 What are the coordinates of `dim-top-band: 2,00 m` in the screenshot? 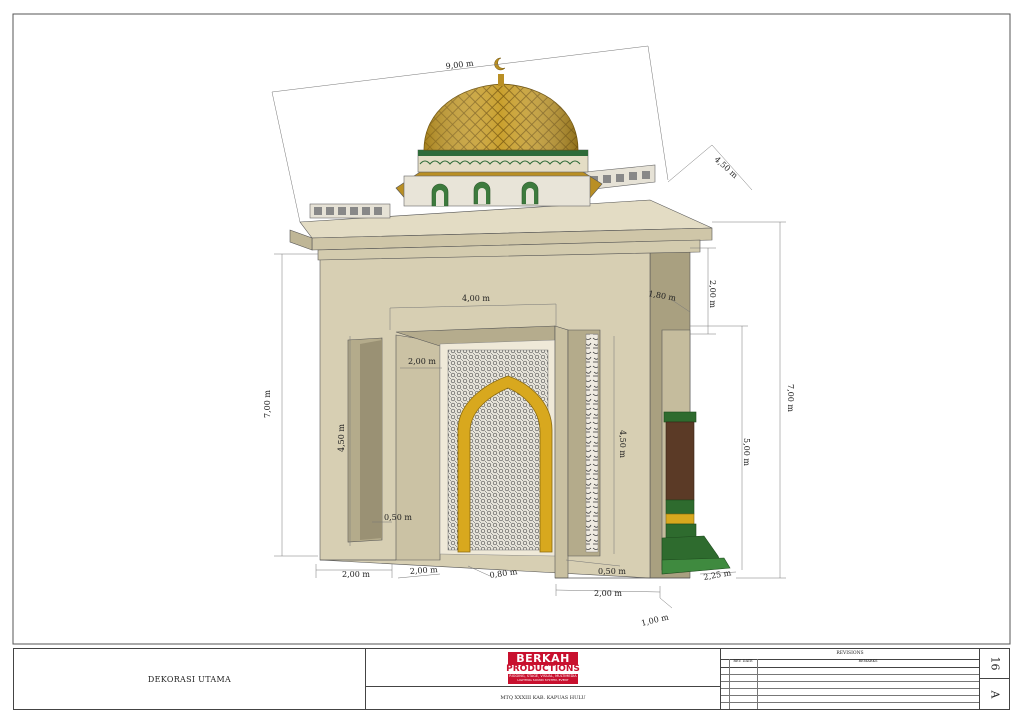 It's located at (712, 294).